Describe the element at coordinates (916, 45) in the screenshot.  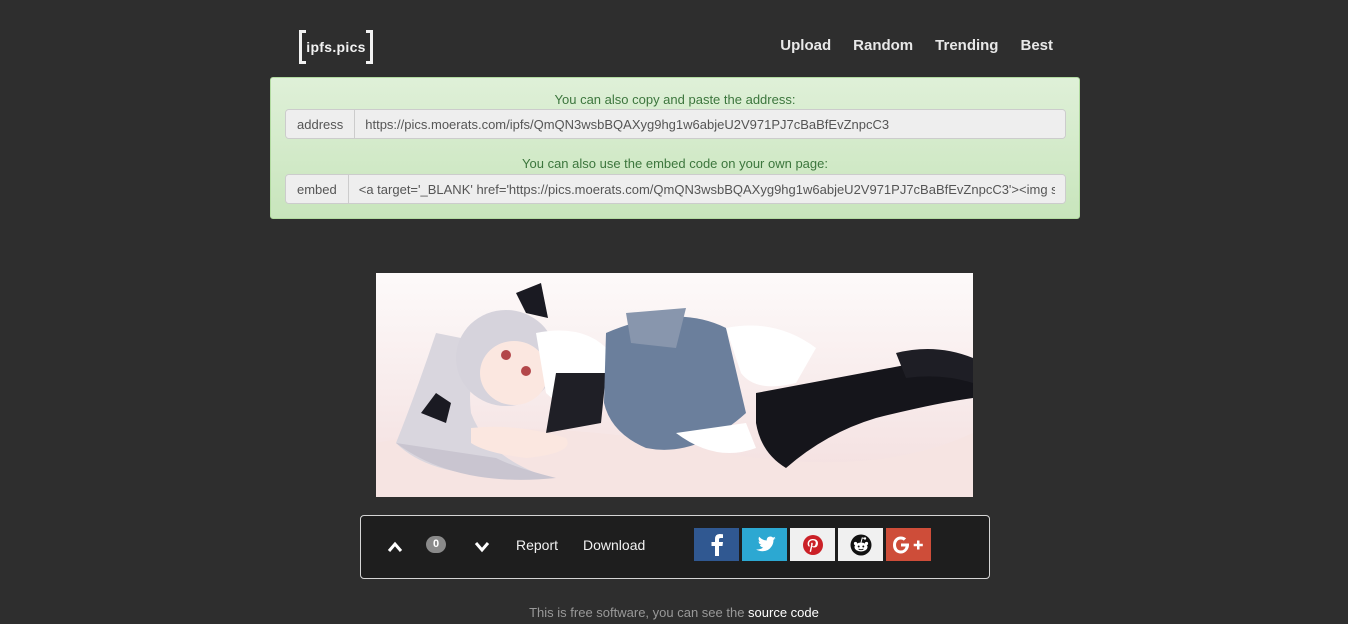
I see `main-nav: Upload Random Trending Best` at that location.